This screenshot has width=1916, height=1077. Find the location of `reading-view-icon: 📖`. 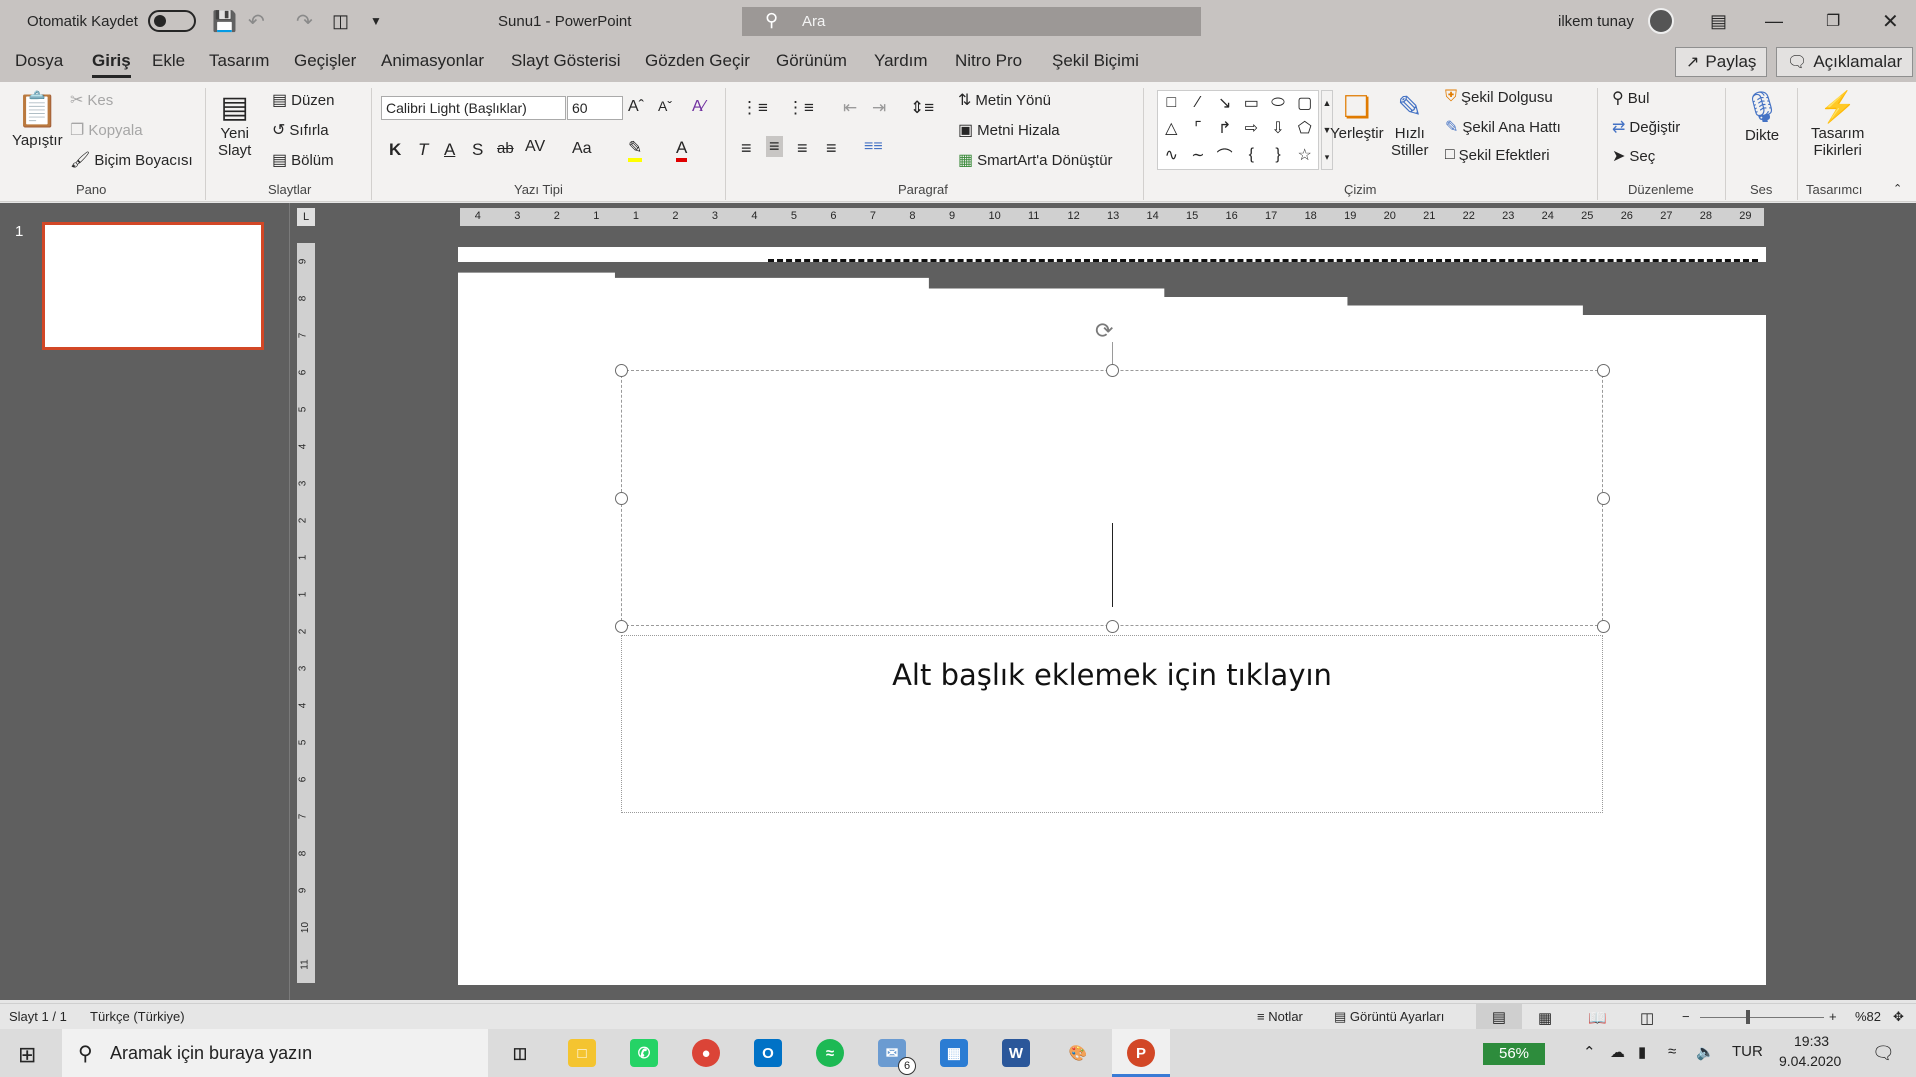

reading-view-icon: 📖 is located at coordinates (1597, 1018).